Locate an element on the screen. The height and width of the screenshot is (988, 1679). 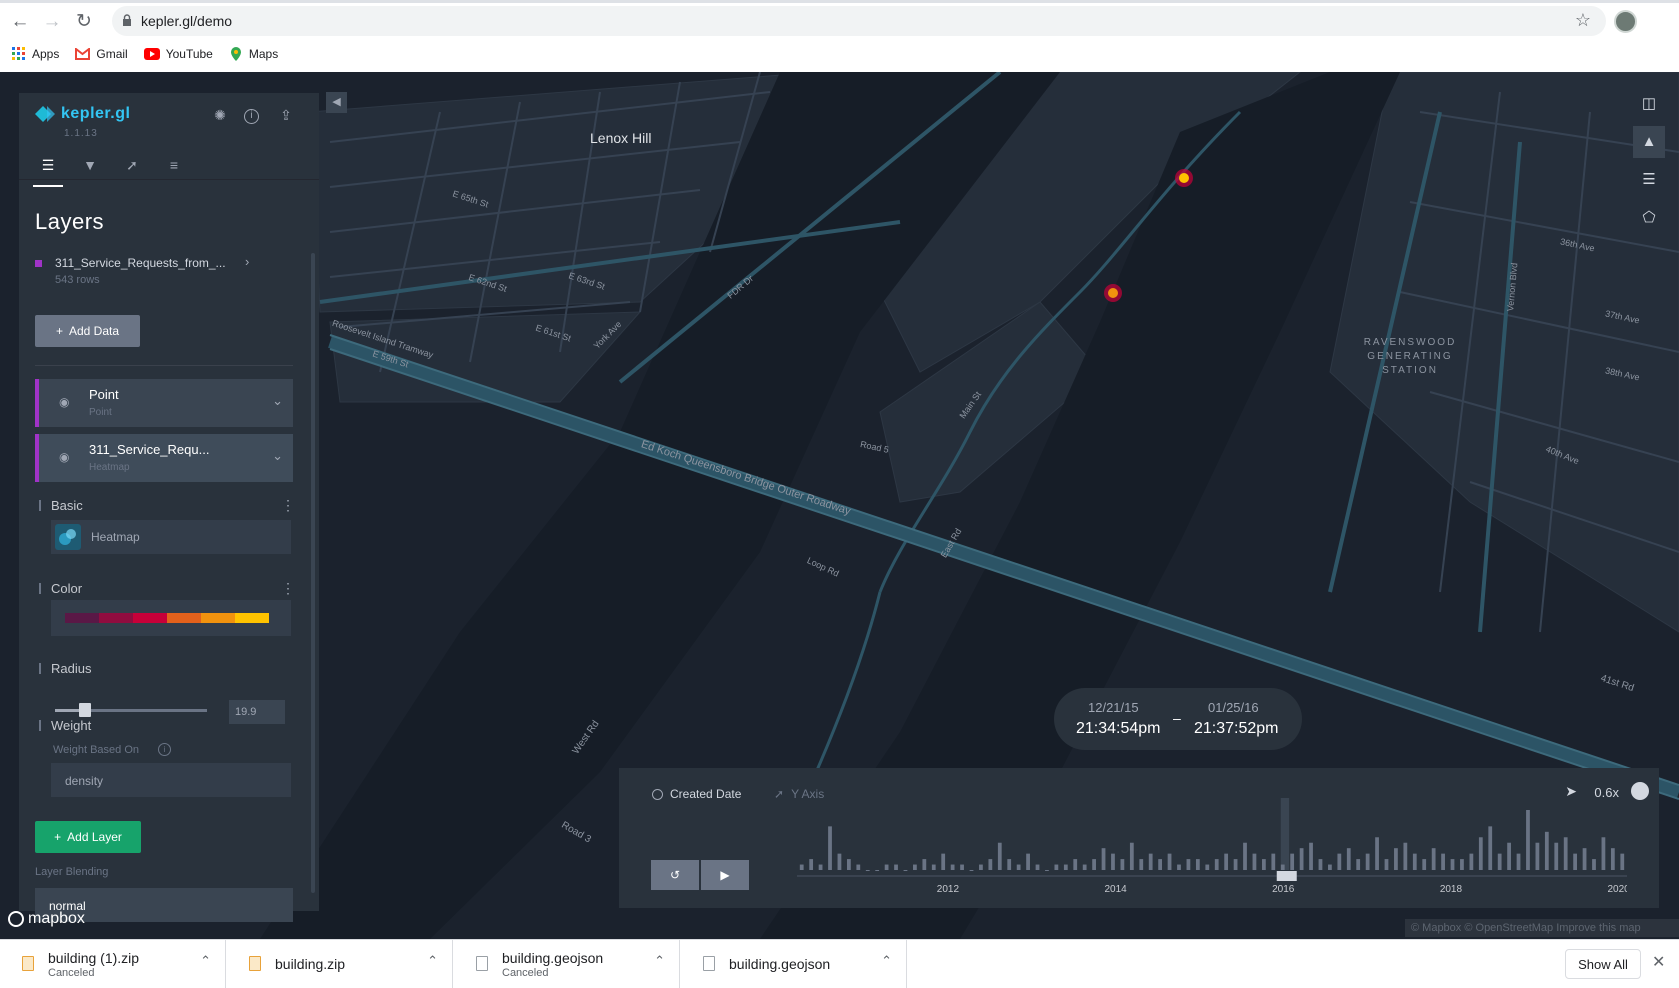
split-map-icon: ◫ is located at coordinates (1649, 104).